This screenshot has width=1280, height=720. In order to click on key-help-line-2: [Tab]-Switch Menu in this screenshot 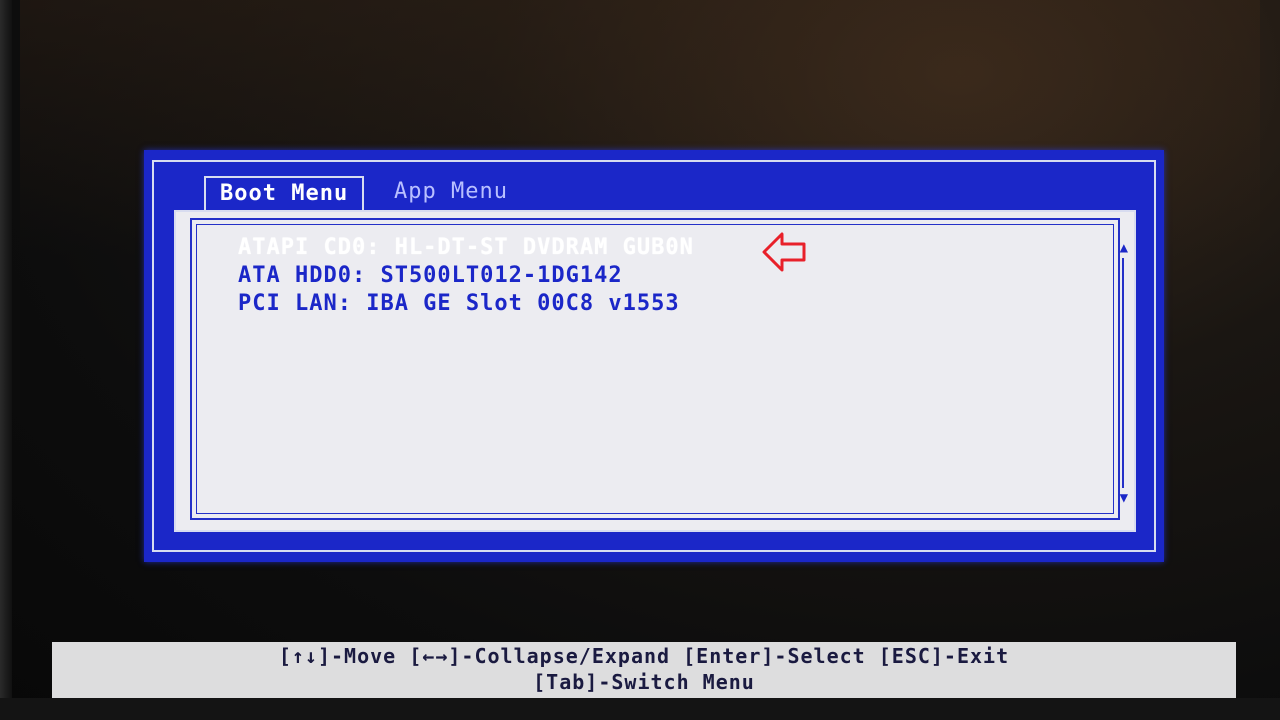, I will do `click(644, 682)`.